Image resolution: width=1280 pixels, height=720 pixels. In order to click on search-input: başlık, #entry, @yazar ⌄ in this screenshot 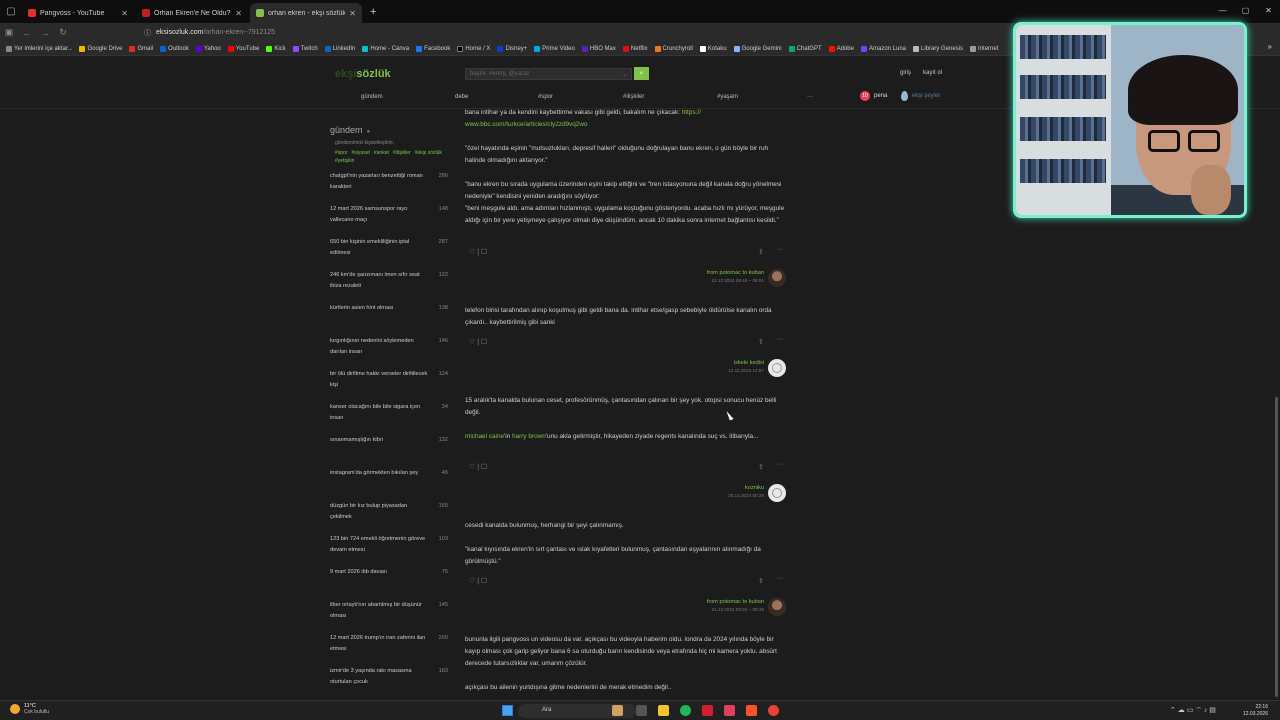, I will do `click(548, 74)`.